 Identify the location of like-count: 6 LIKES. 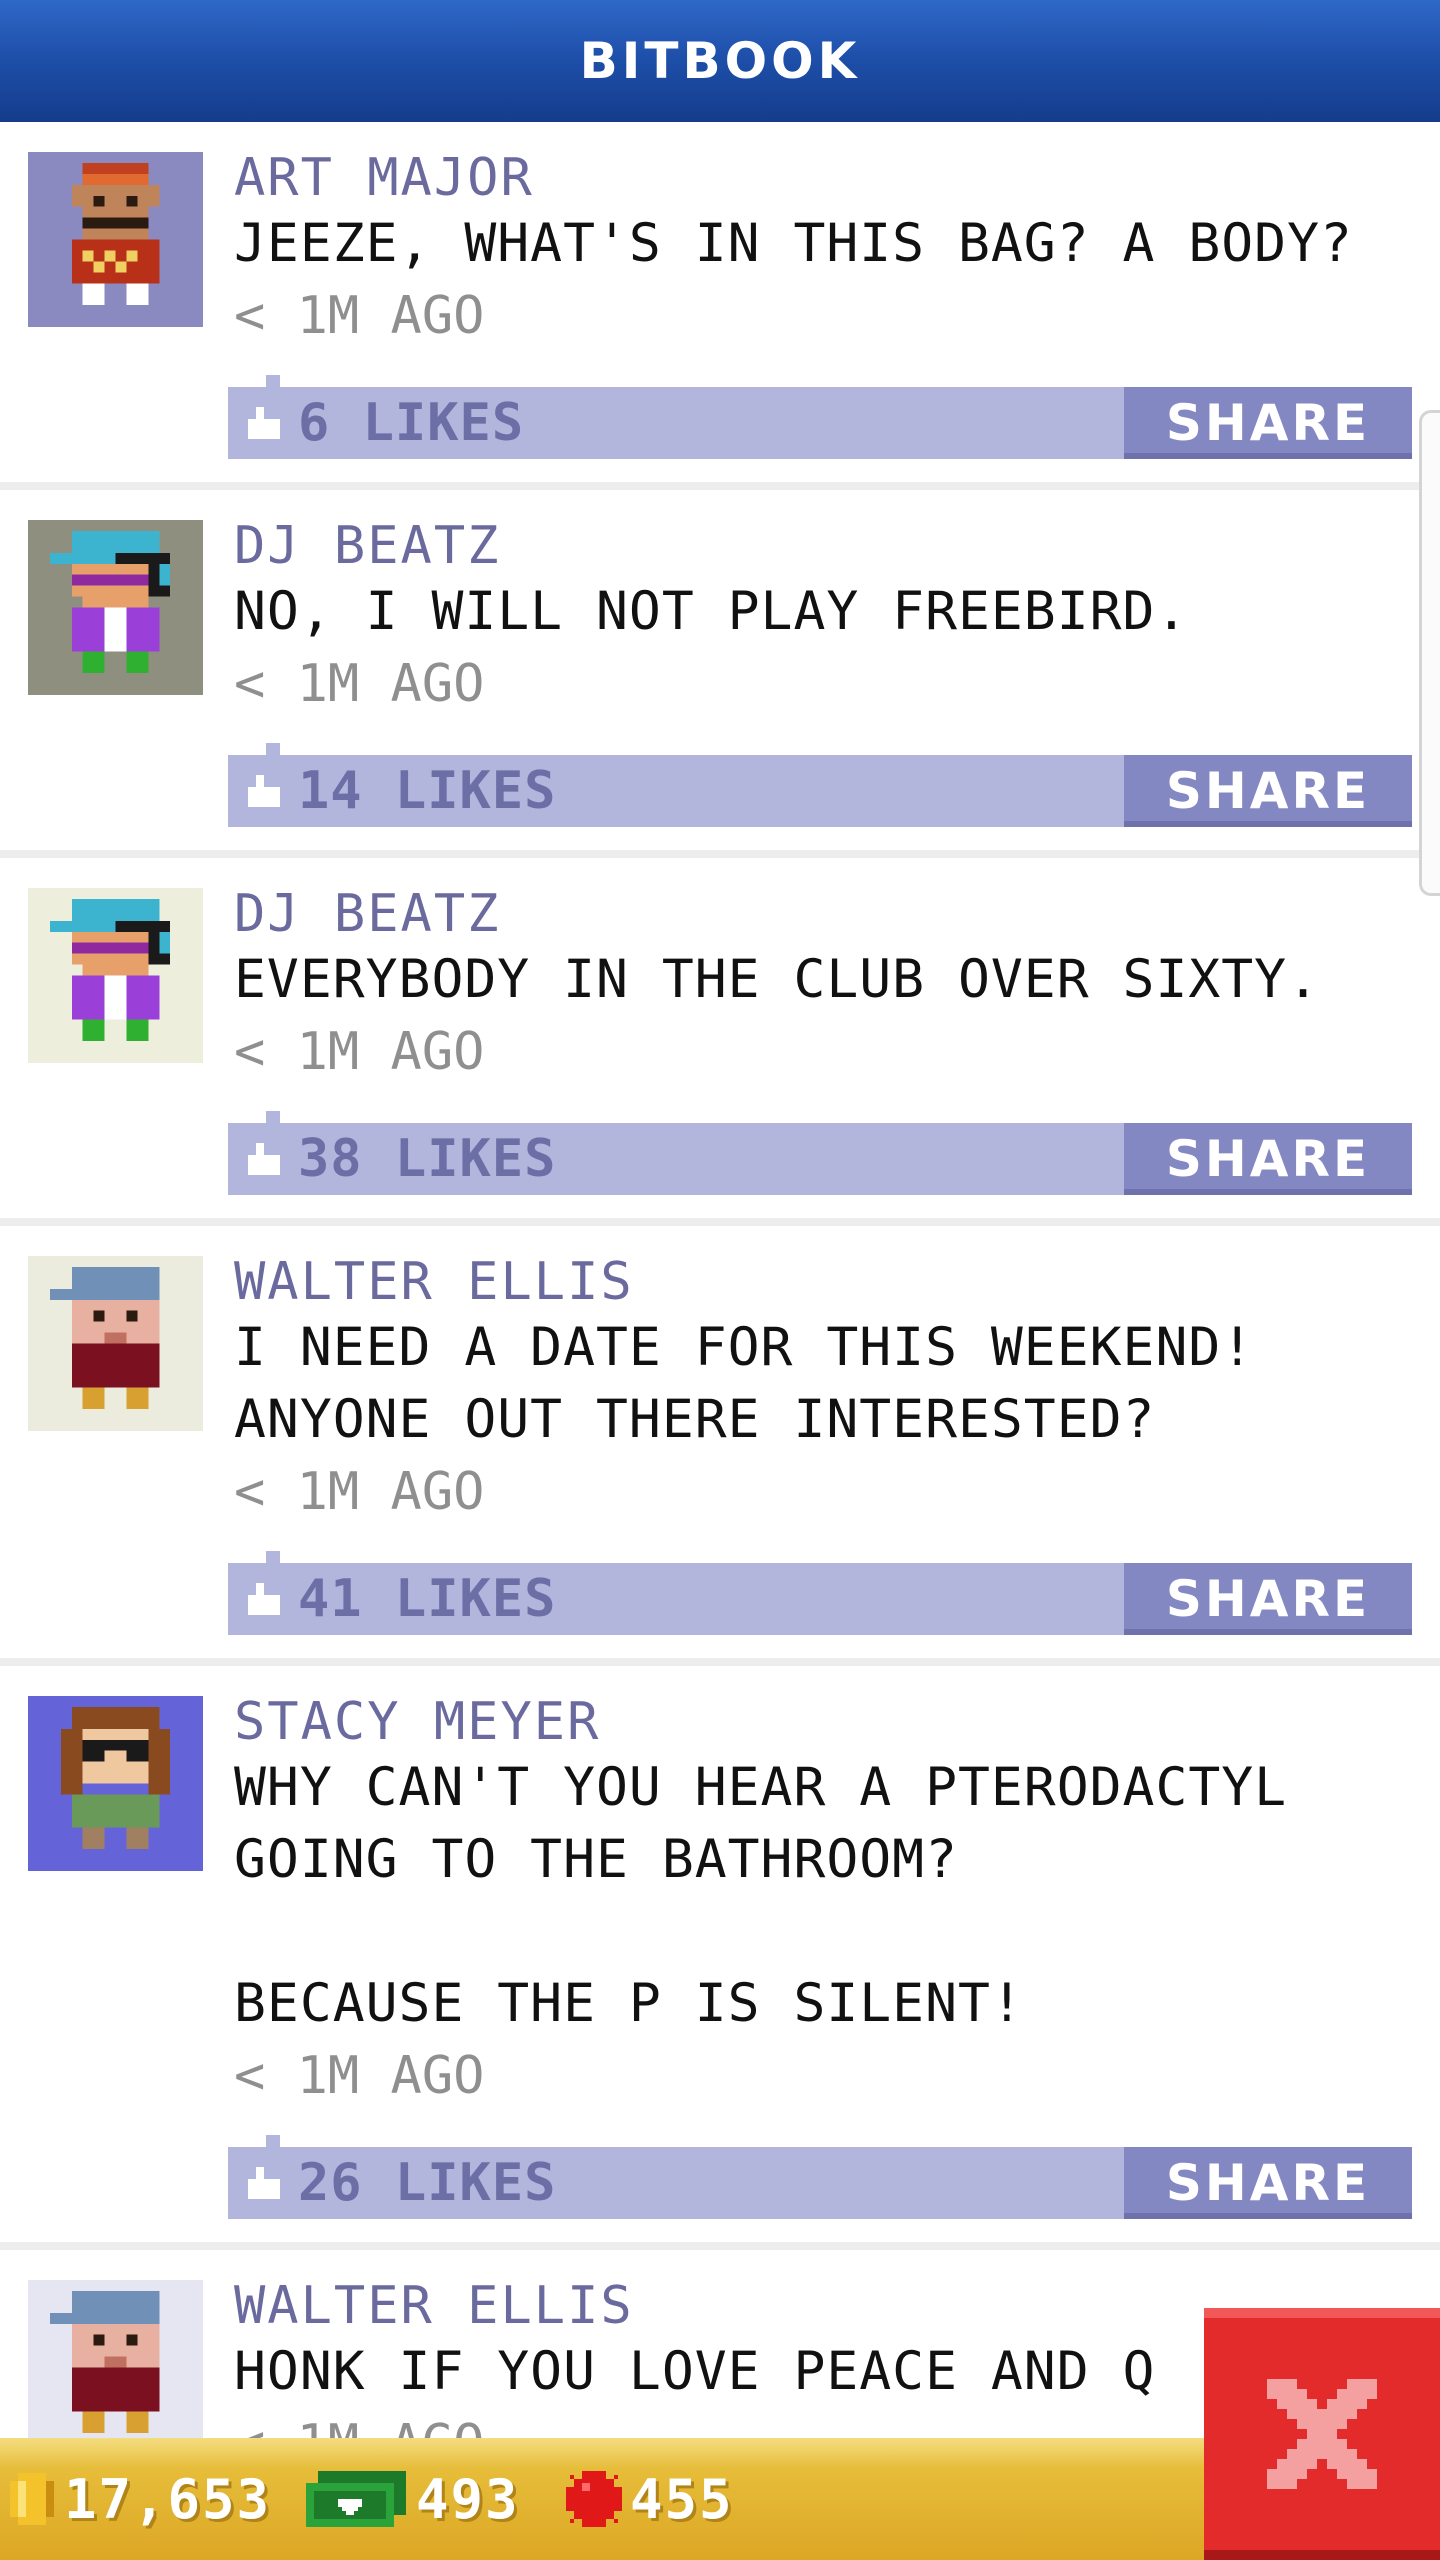
(411, 423).